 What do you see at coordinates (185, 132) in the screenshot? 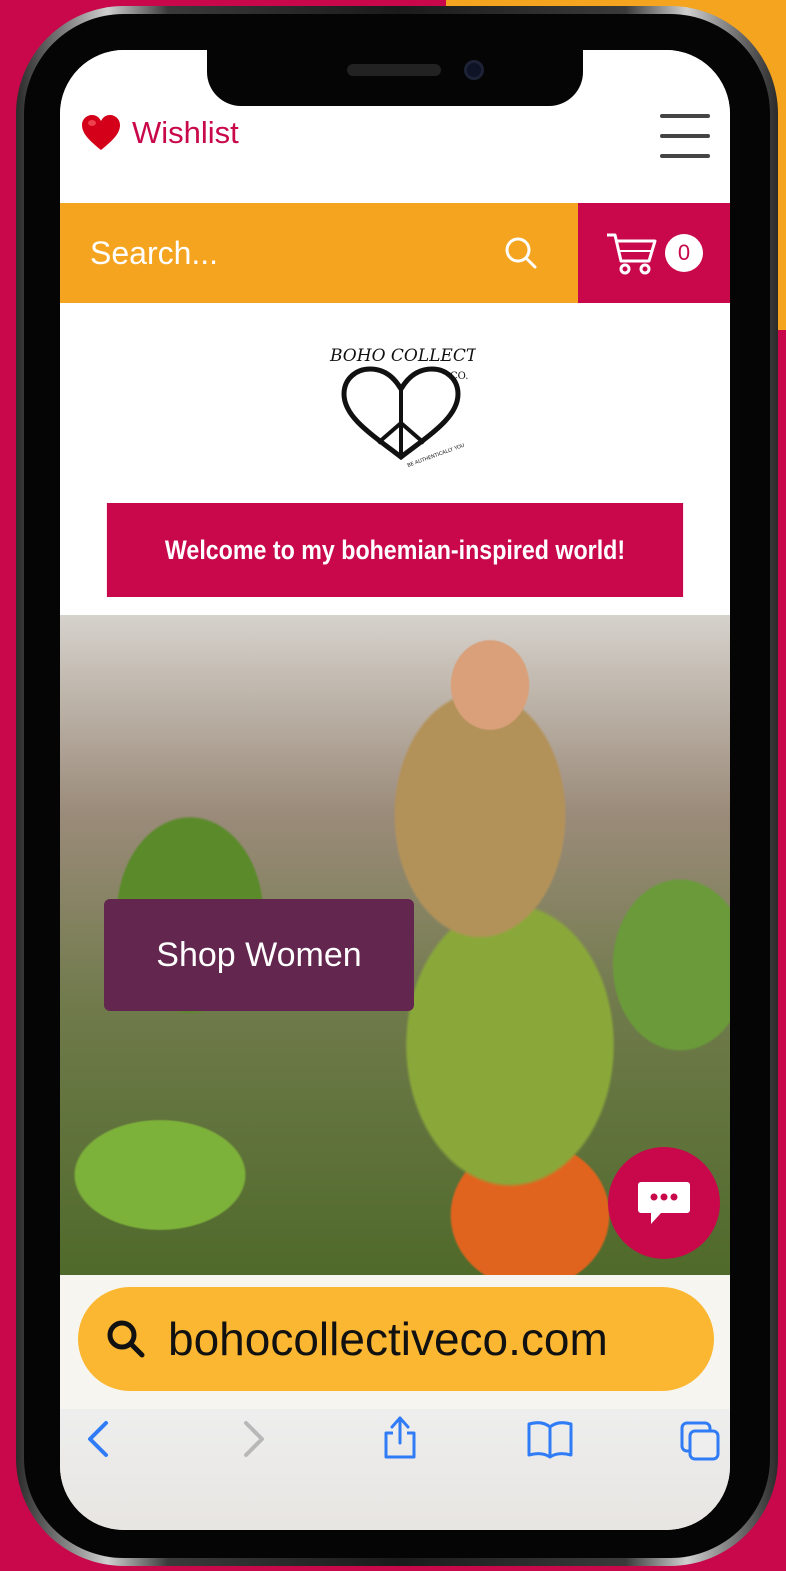
I see `wishlist-label: Wishlist` at bounding box center [185, 132].